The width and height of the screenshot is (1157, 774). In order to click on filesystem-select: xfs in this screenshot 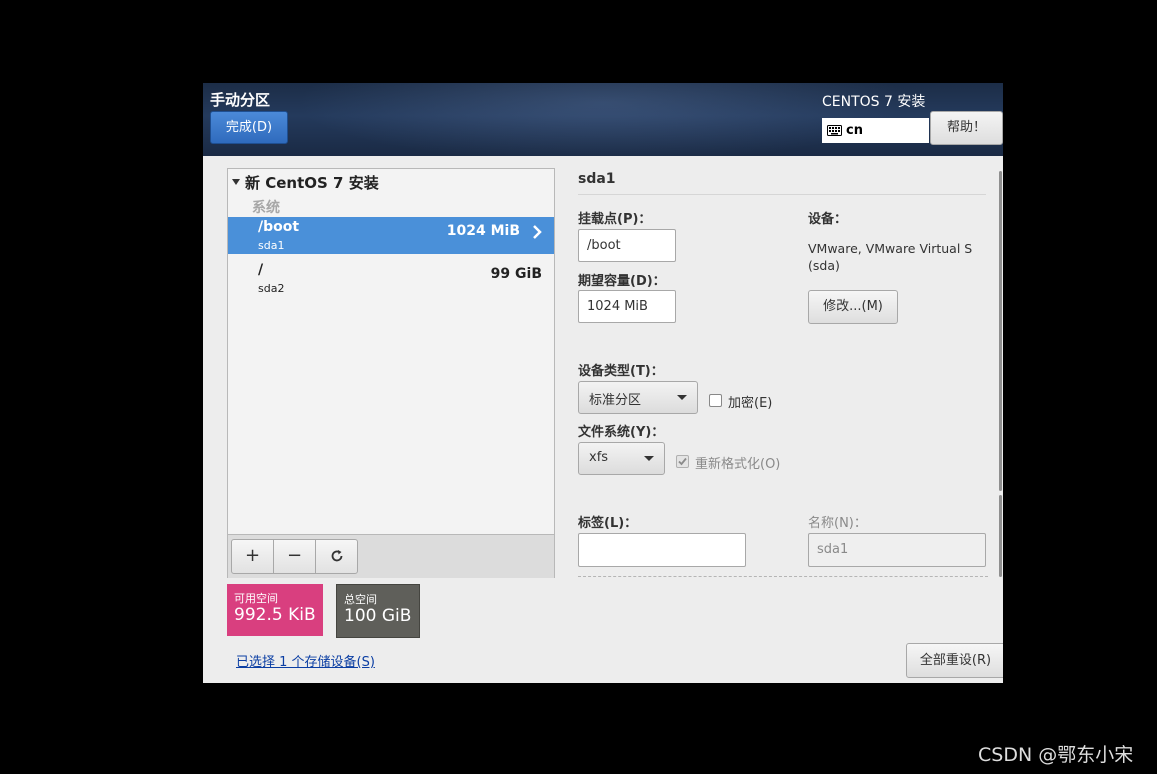, I will do `click(621, 458)`.